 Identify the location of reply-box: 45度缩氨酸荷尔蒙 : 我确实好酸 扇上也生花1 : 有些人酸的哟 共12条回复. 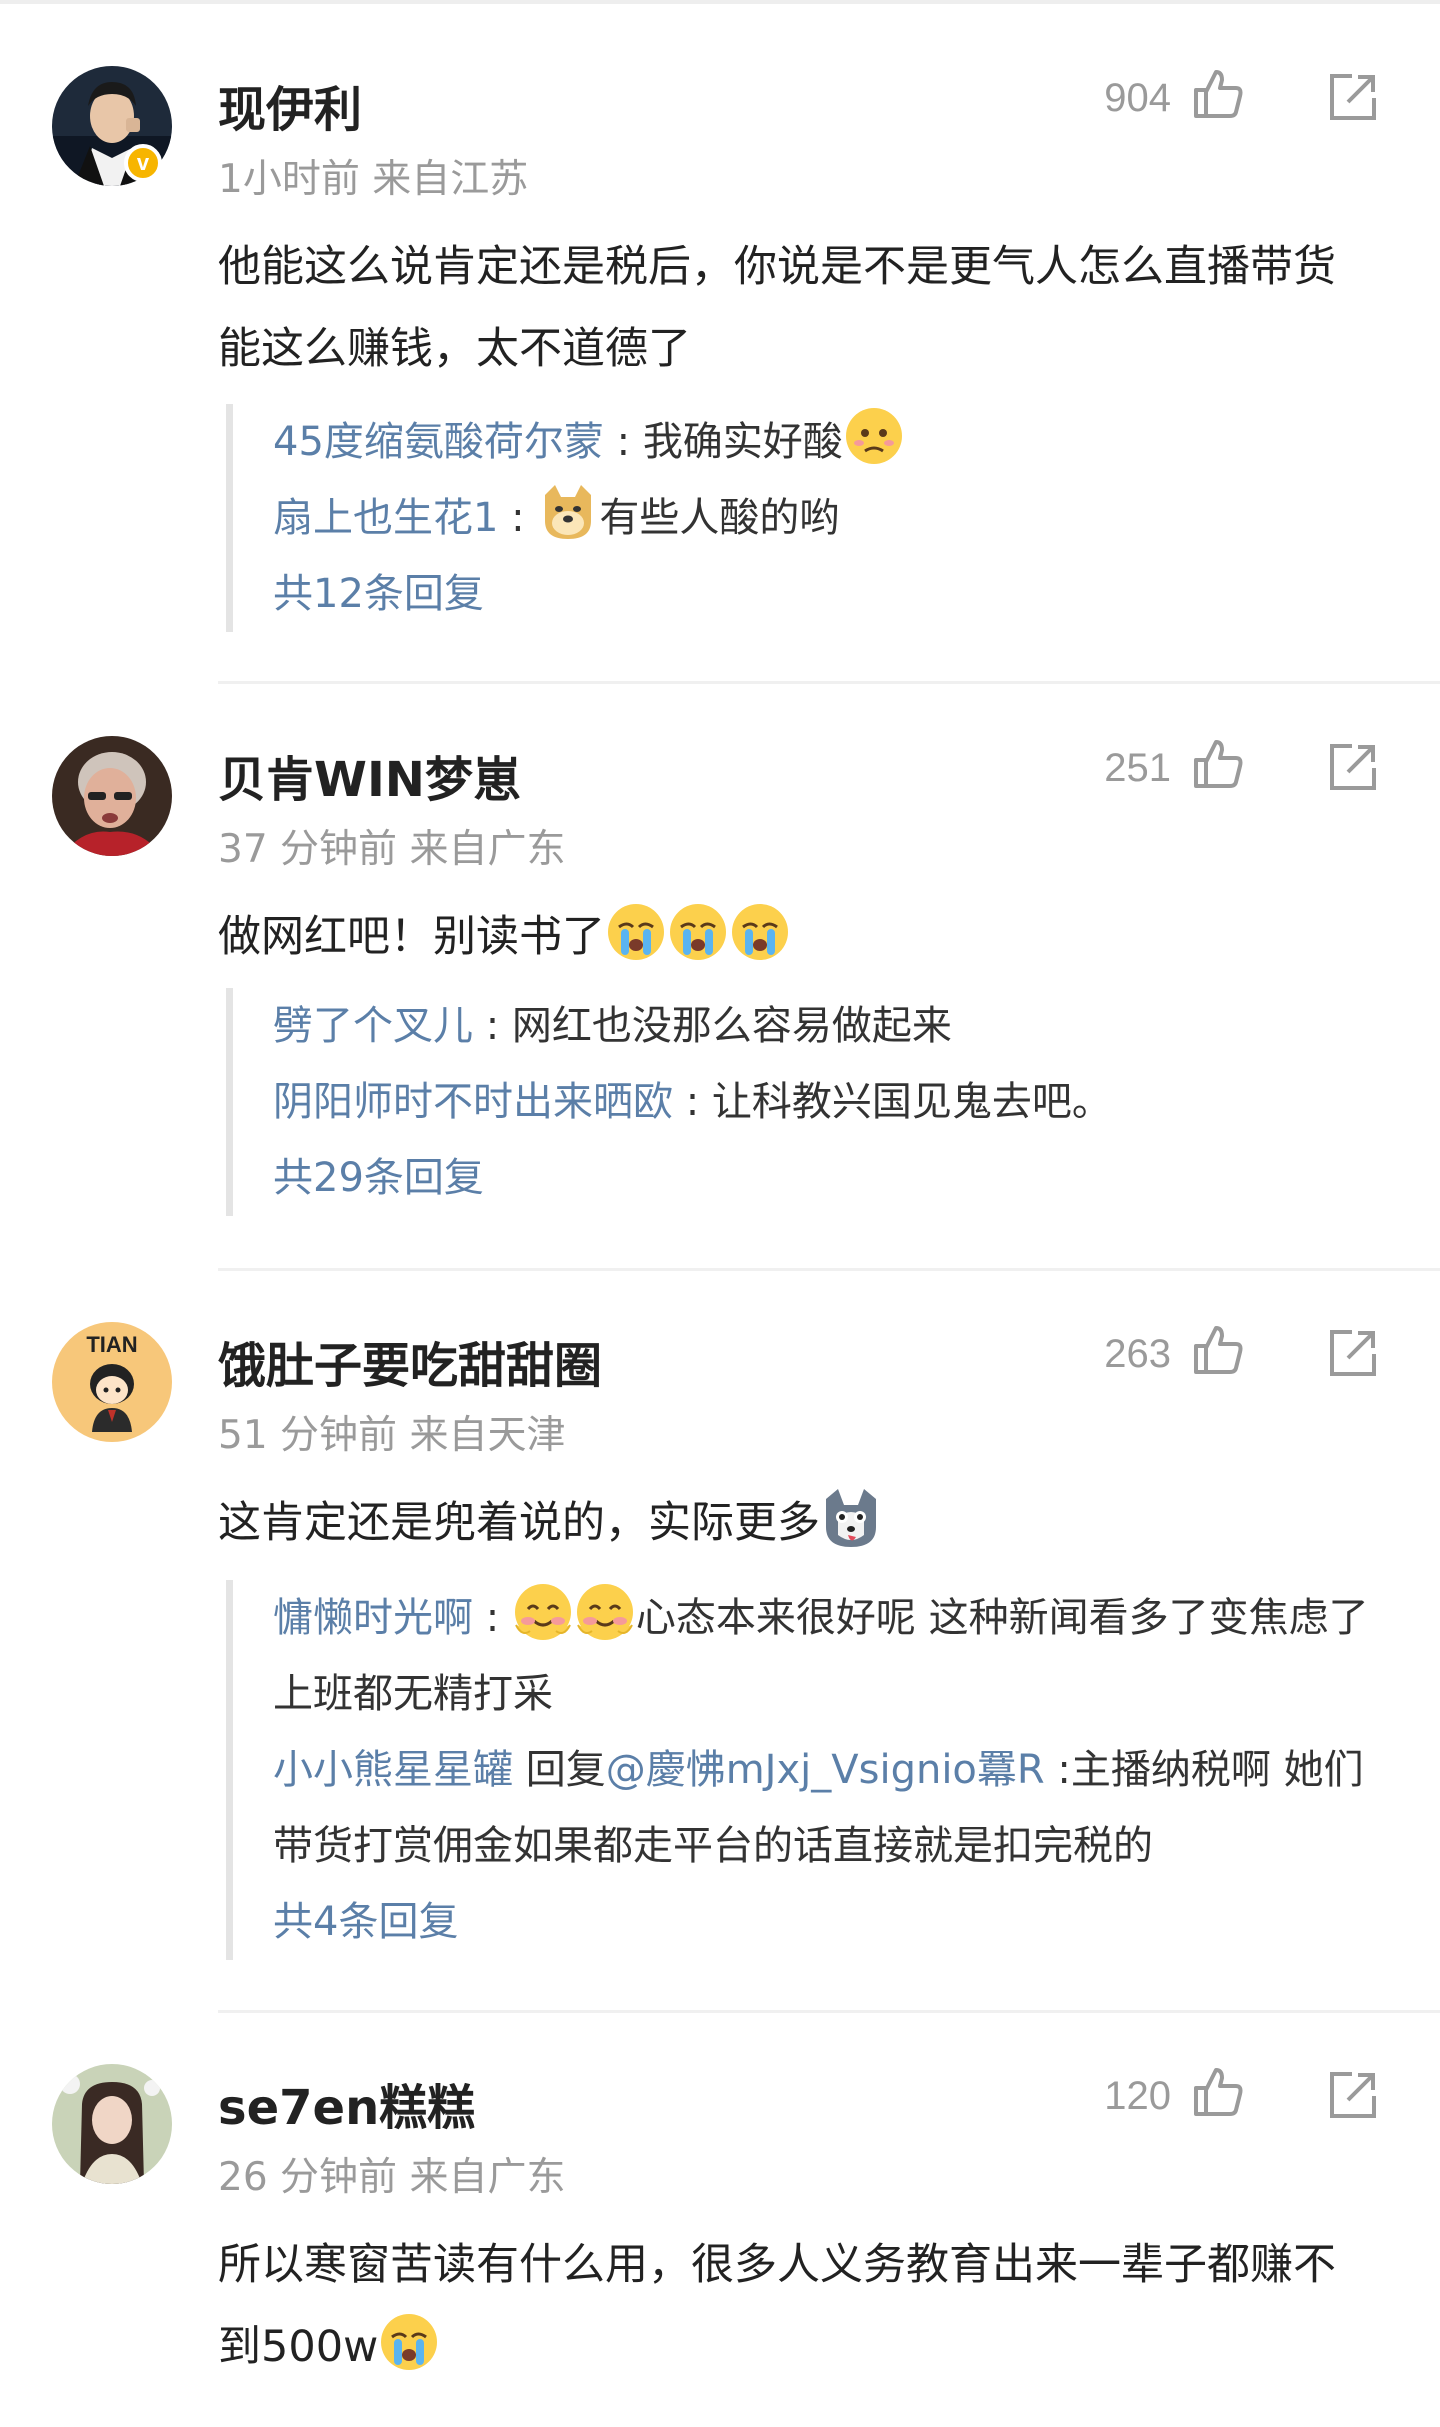
(806, 518).